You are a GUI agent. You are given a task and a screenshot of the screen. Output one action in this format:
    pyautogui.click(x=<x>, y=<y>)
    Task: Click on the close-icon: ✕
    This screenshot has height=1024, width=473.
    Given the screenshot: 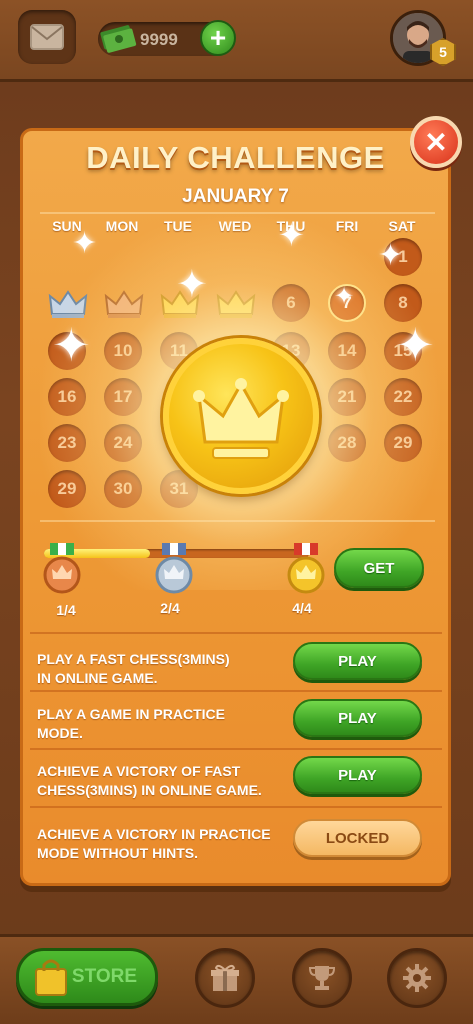 What is the action you would take?
    pyautogui.click(x=436, y=142)
    